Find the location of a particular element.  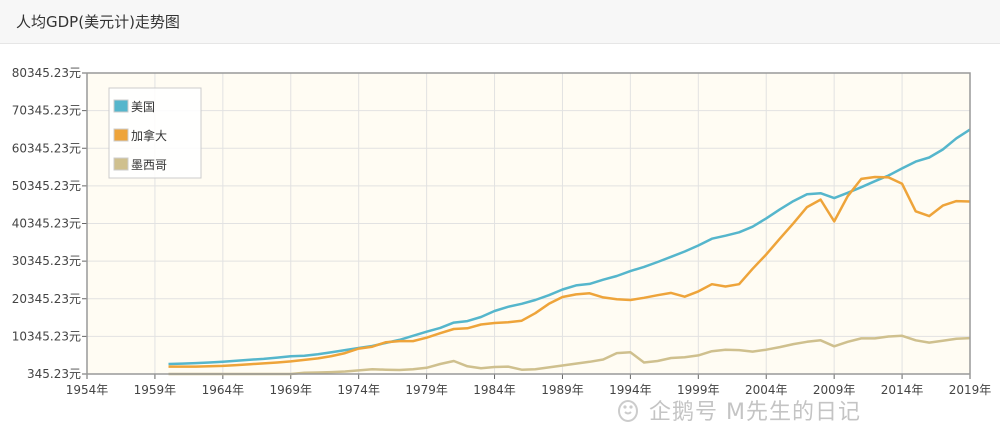

legend-label: 加拿大 is located at coordinates (149, 135).